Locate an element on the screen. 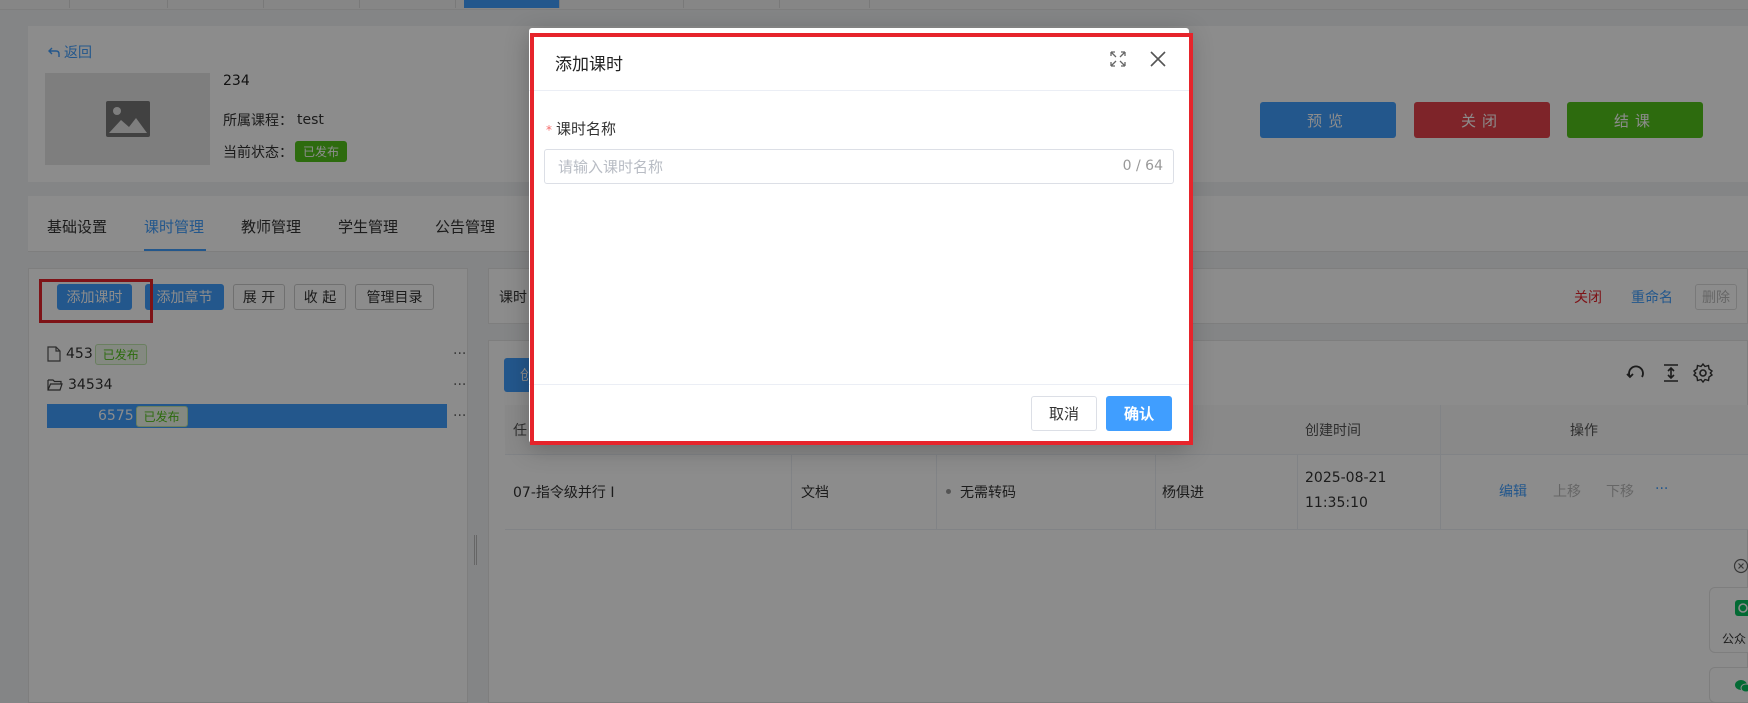  dialog-title: 添加课时 is located at coordinates (589, 65).